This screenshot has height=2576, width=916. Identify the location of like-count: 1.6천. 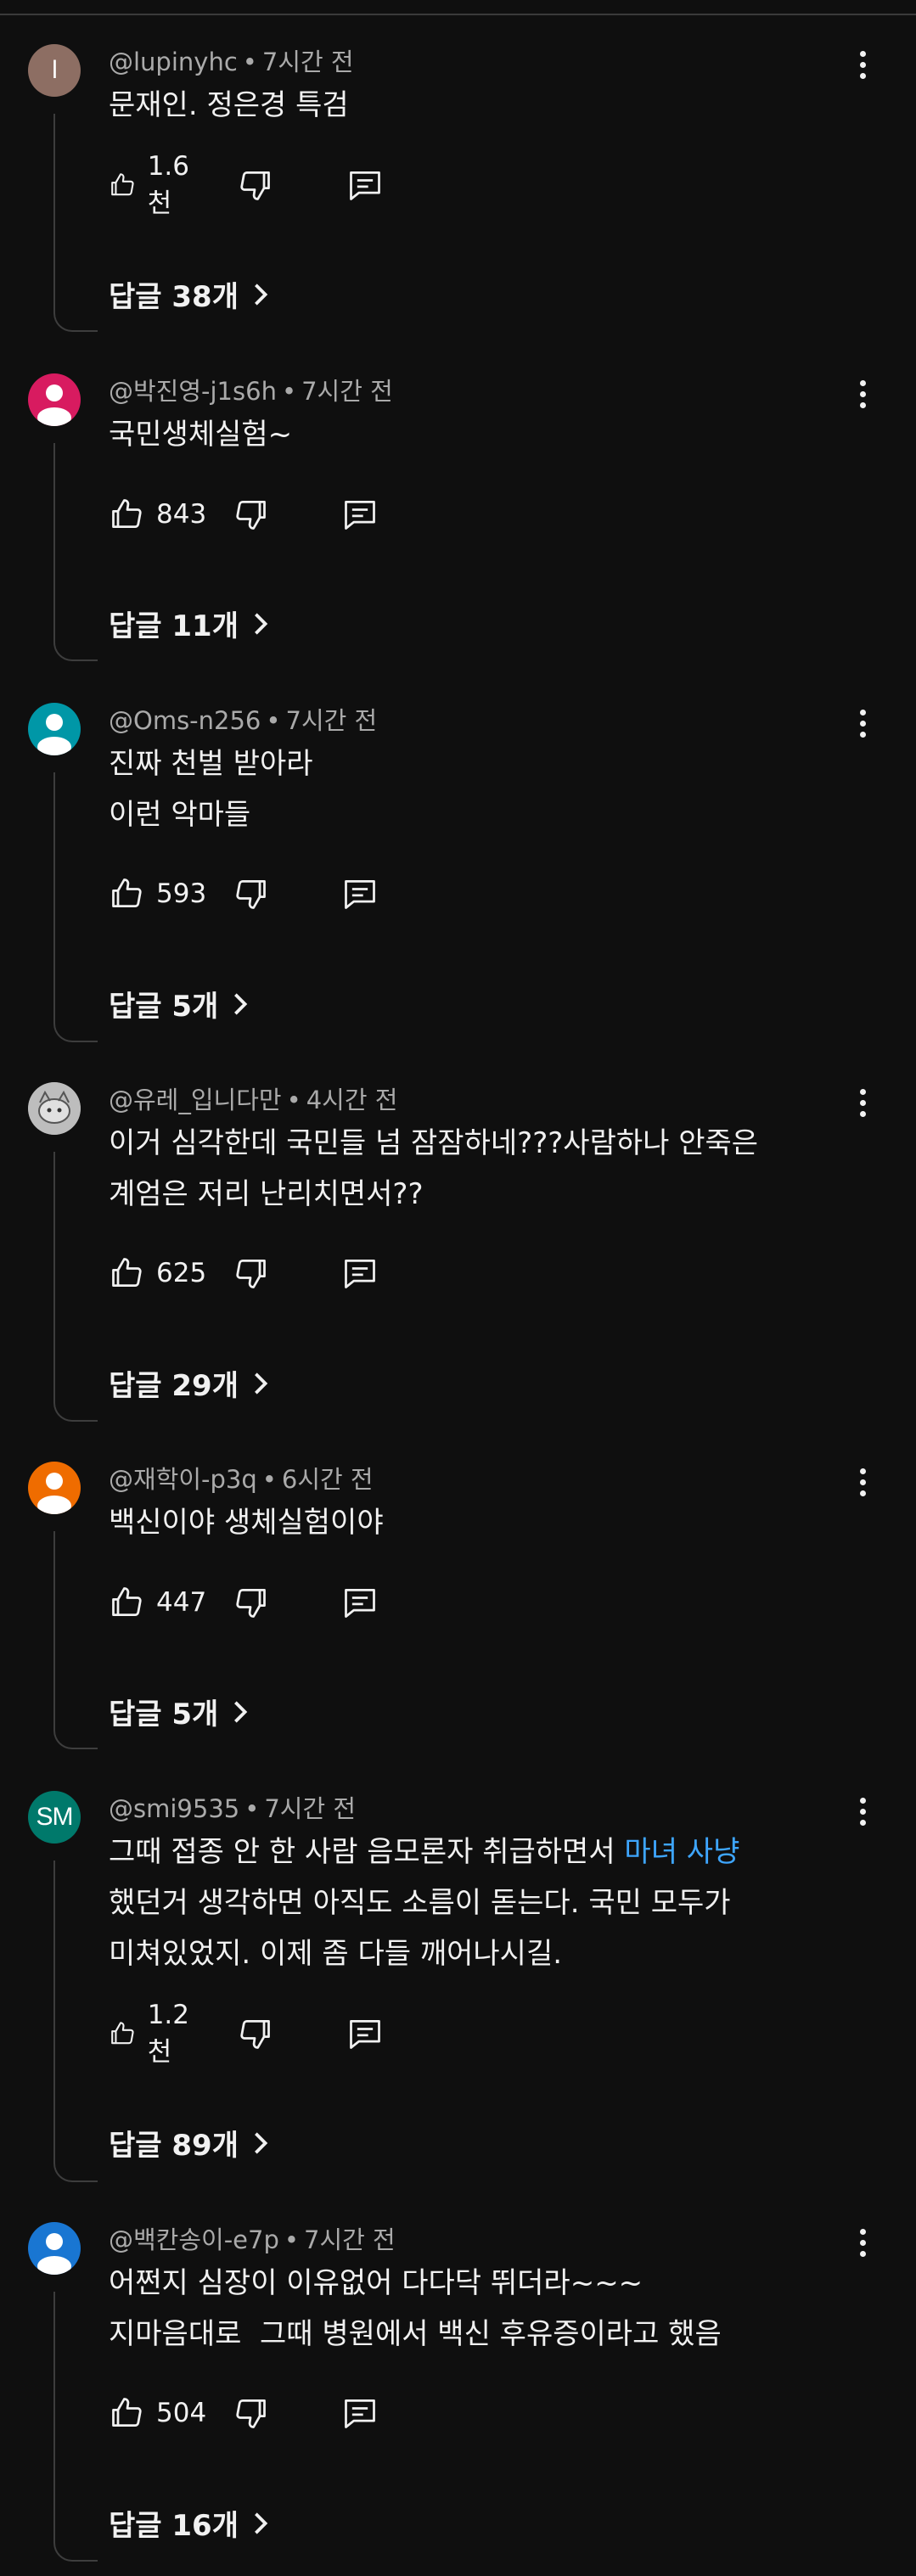
(169, 184).